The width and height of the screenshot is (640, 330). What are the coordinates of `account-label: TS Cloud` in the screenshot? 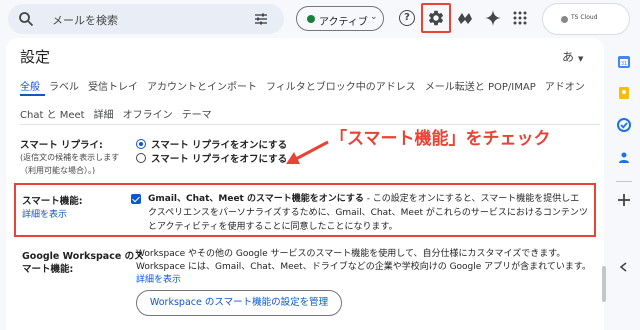 It's located at (584, 17).